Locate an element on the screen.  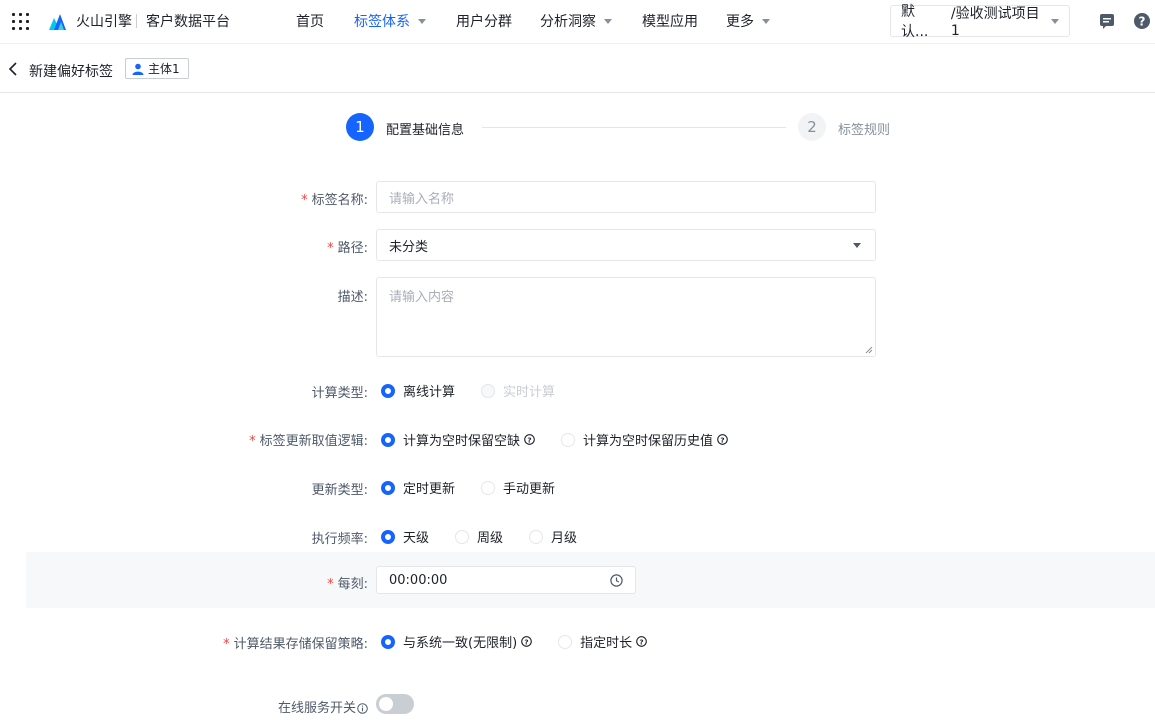
radio-keep-history: 计算为空时保留历史值 ? is located at coordinates (644, 439).